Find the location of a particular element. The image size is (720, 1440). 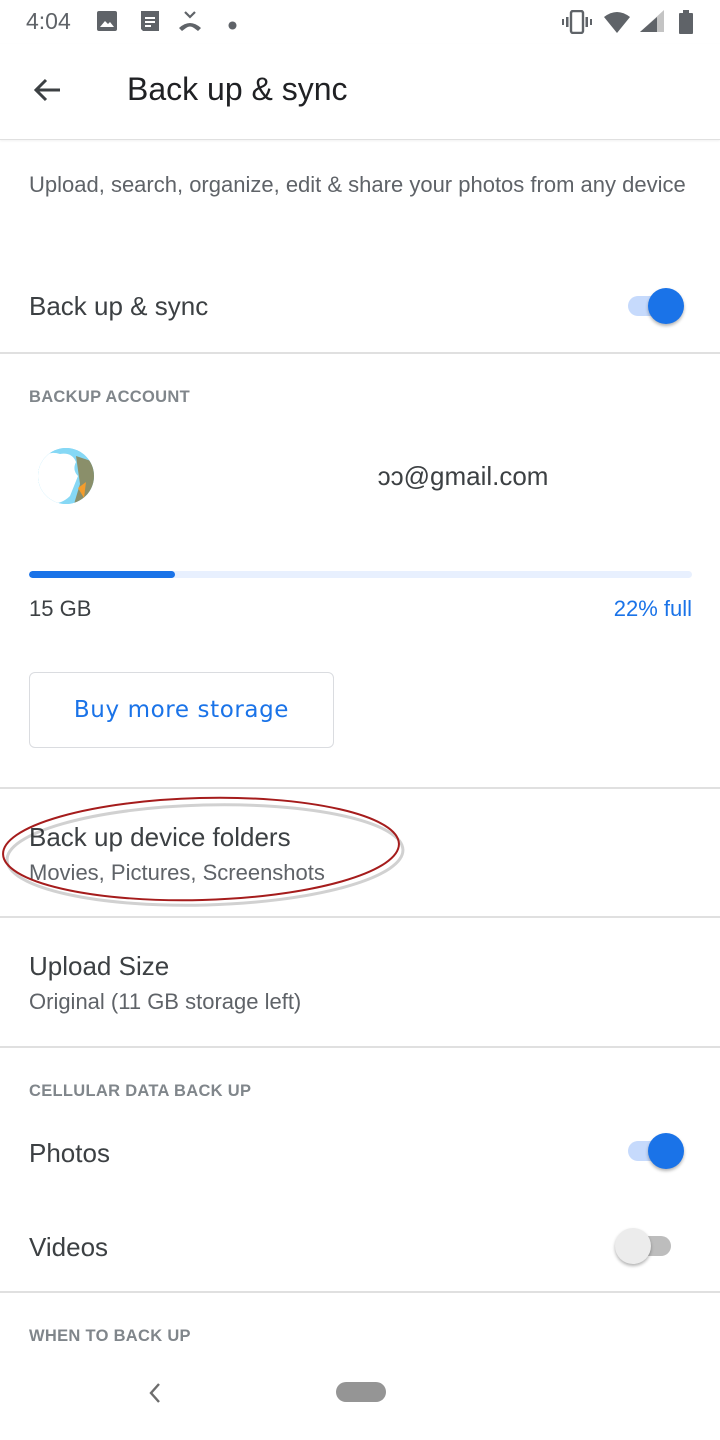

storage-total: 15 GB is located at coordinates (60, 608).